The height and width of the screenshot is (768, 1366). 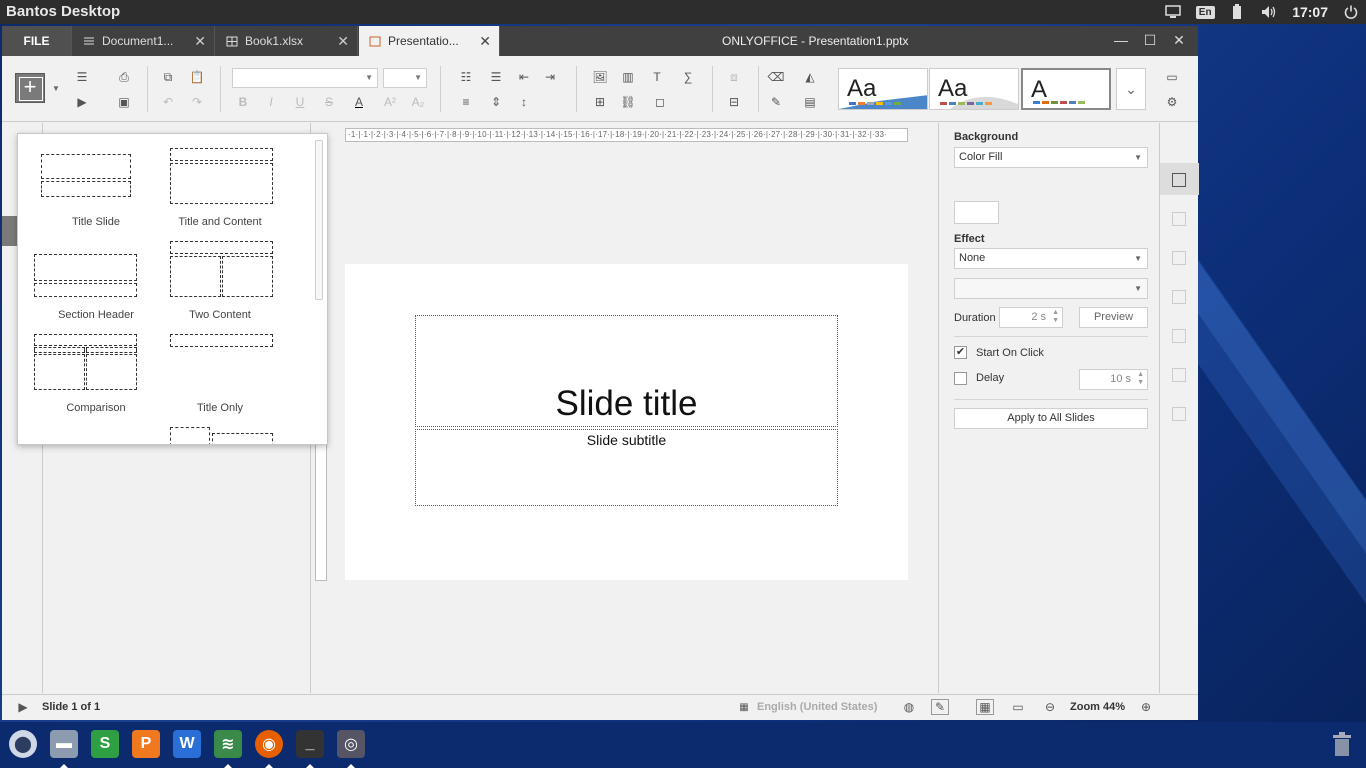 What do you see at coordinates (105, 744) in the screenshot?
I see `spreadsheet-app-icon: S` at bounding box center [105, 744].